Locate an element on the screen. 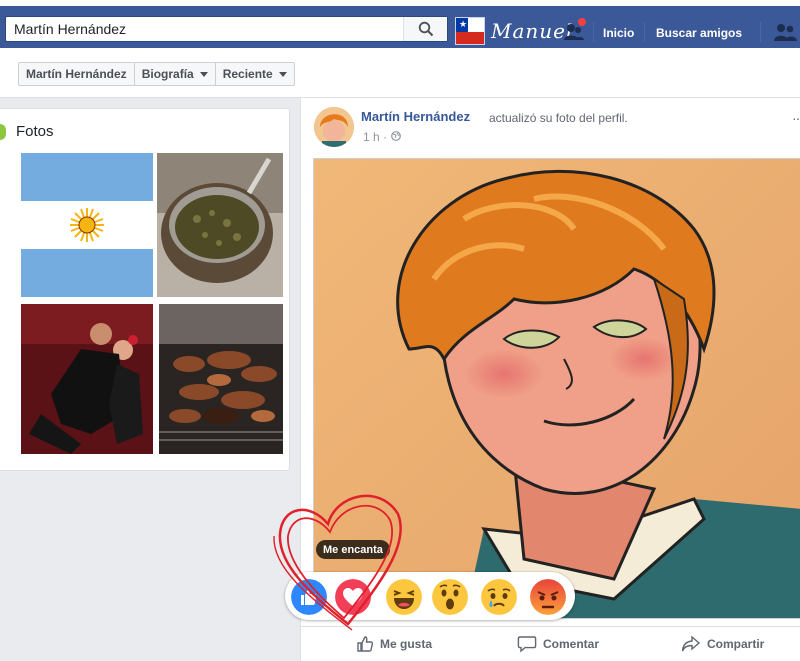 The width and height of the screenshot is (800, 661). tango-image is located at coordinates (87, 379).